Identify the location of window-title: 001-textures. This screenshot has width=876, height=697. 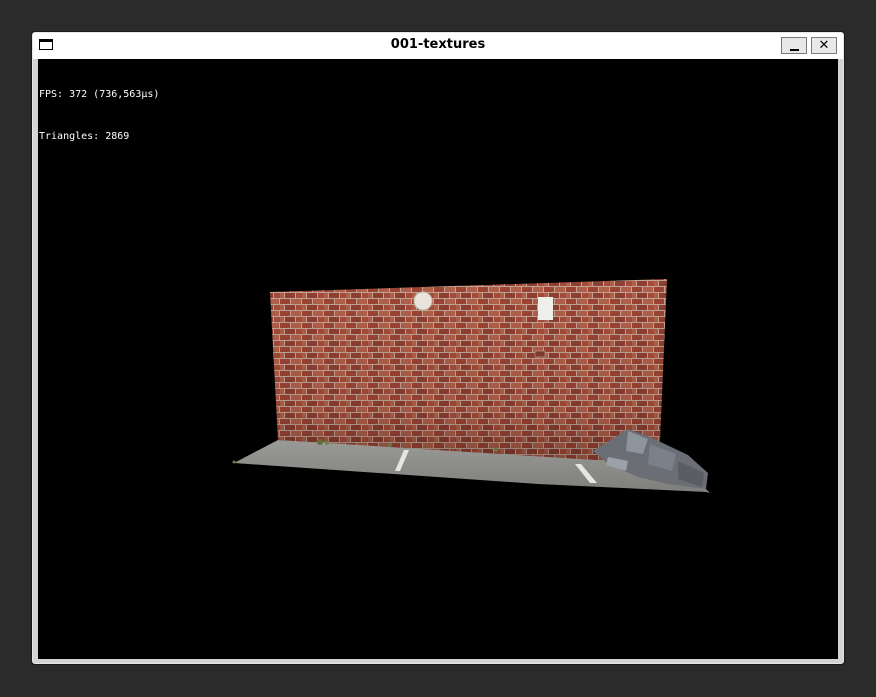
(438, 44).